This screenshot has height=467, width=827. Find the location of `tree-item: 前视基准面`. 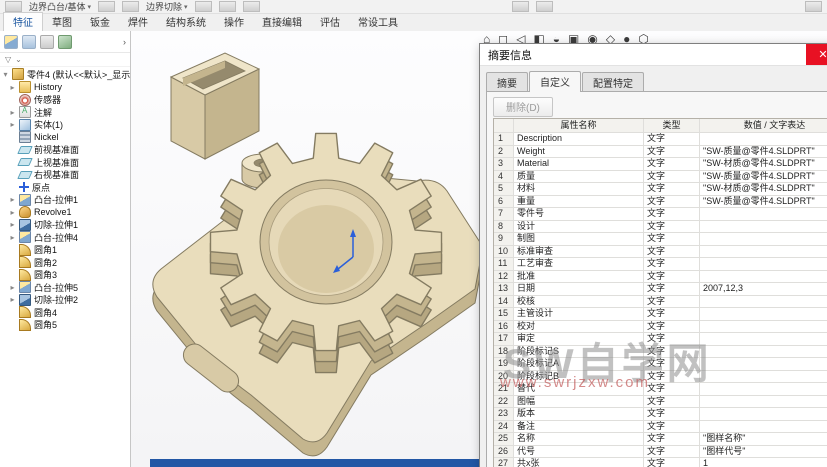

tree-item: 前视基准面 is located at coordinates (65, 150).